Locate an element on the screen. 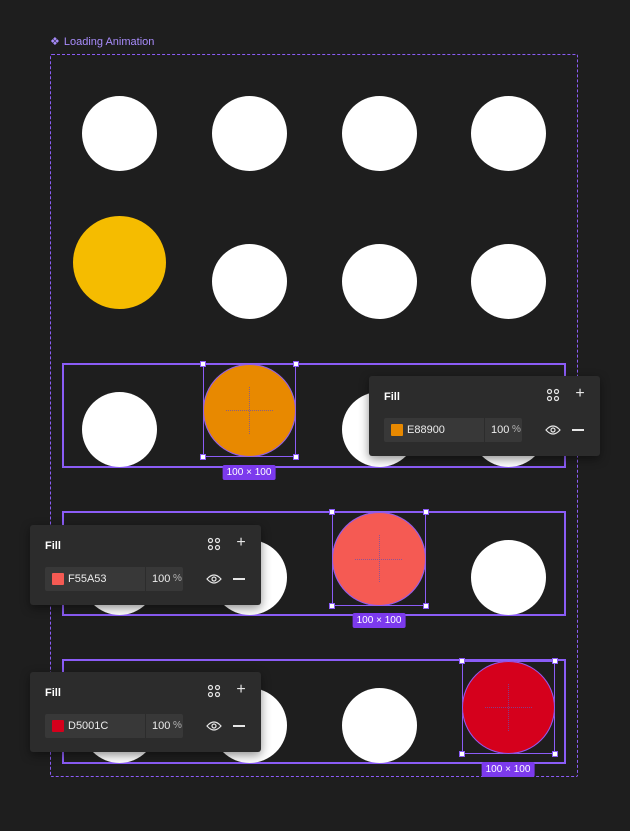 Image resolution: width=630 pixels, height=831 pixels. hex-value: D5001C is located at coordinates (88, 726).